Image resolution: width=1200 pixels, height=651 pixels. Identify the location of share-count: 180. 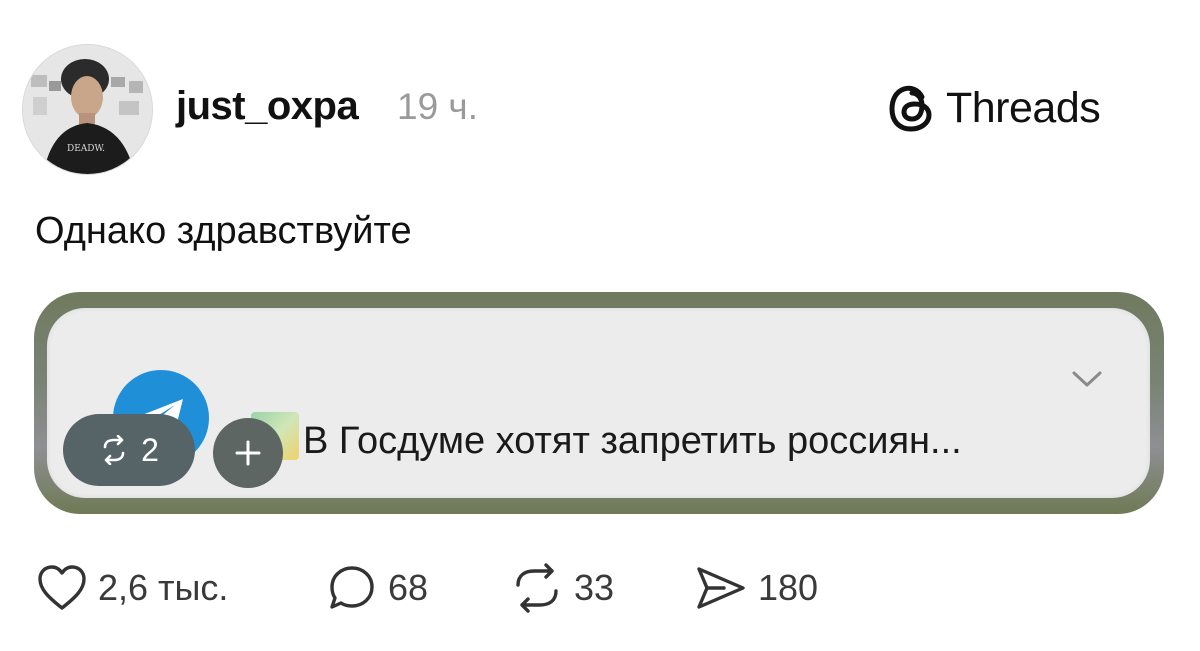
(788, 587).